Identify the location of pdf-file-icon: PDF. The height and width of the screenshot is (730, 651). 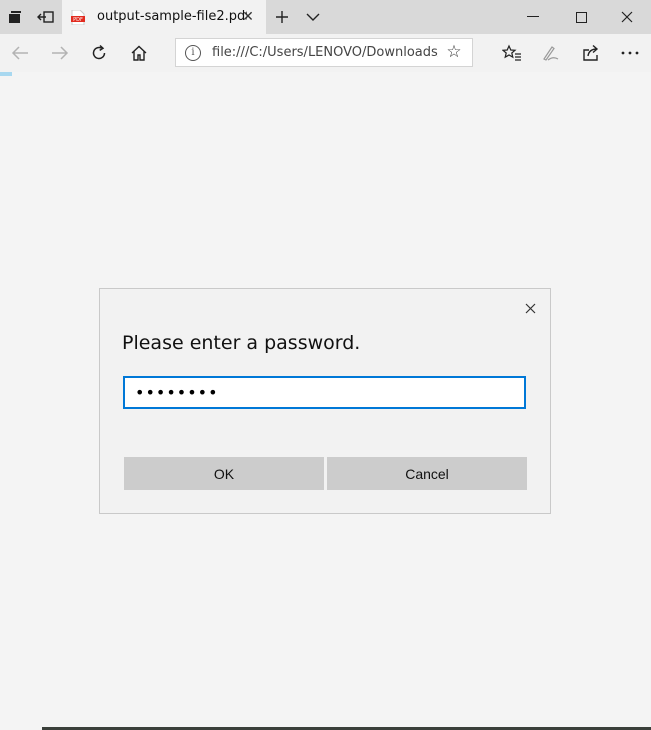
(78, 17).